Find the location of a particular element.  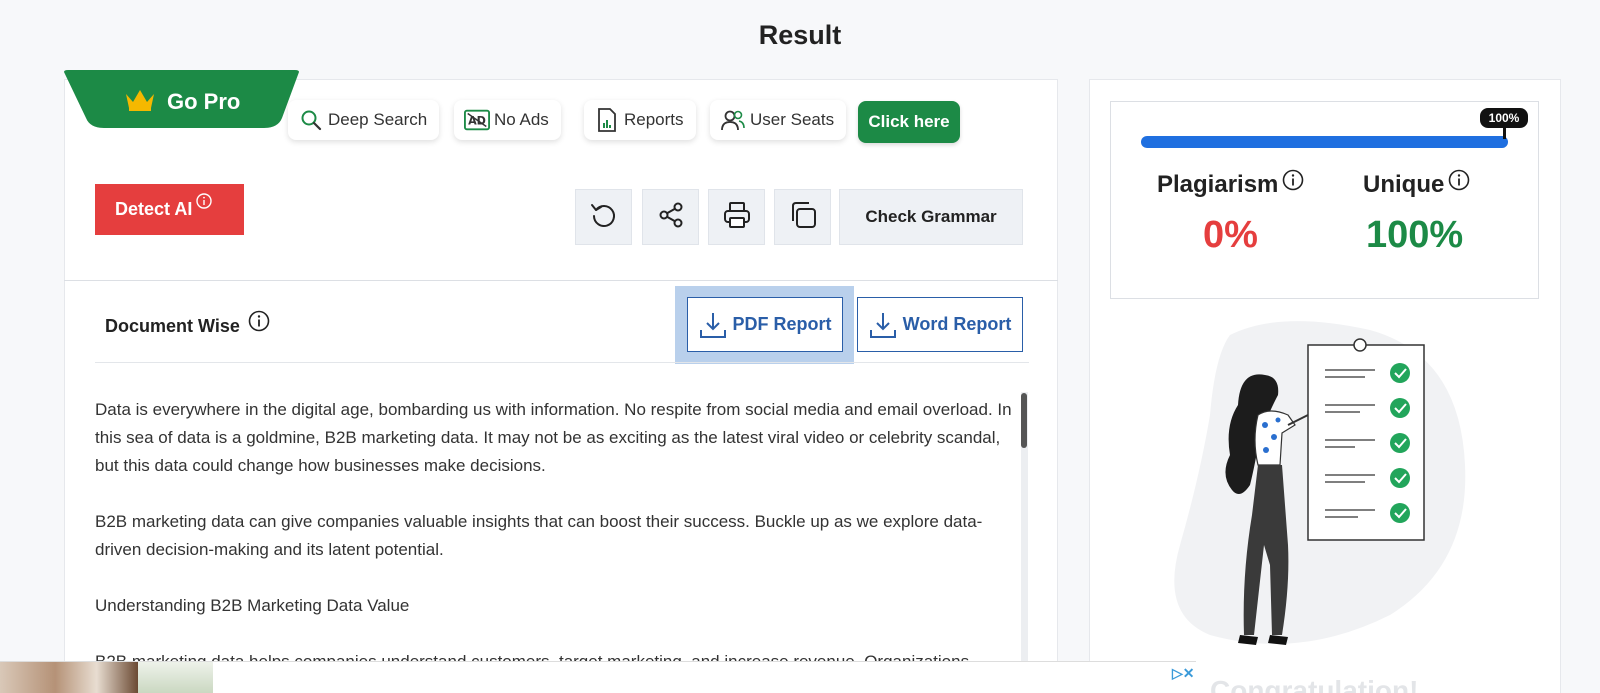

ad-banner: ▷✕ is located at coordinates (598, 677).